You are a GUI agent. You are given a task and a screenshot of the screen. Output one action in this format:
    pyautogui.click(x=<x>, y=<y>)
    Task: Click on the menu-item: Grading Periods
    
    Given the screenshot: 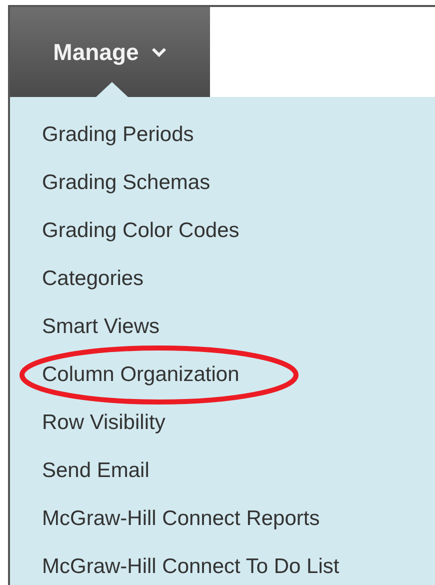 What is the action you would take?
    pyautogui.click(x=118, y=135)
    